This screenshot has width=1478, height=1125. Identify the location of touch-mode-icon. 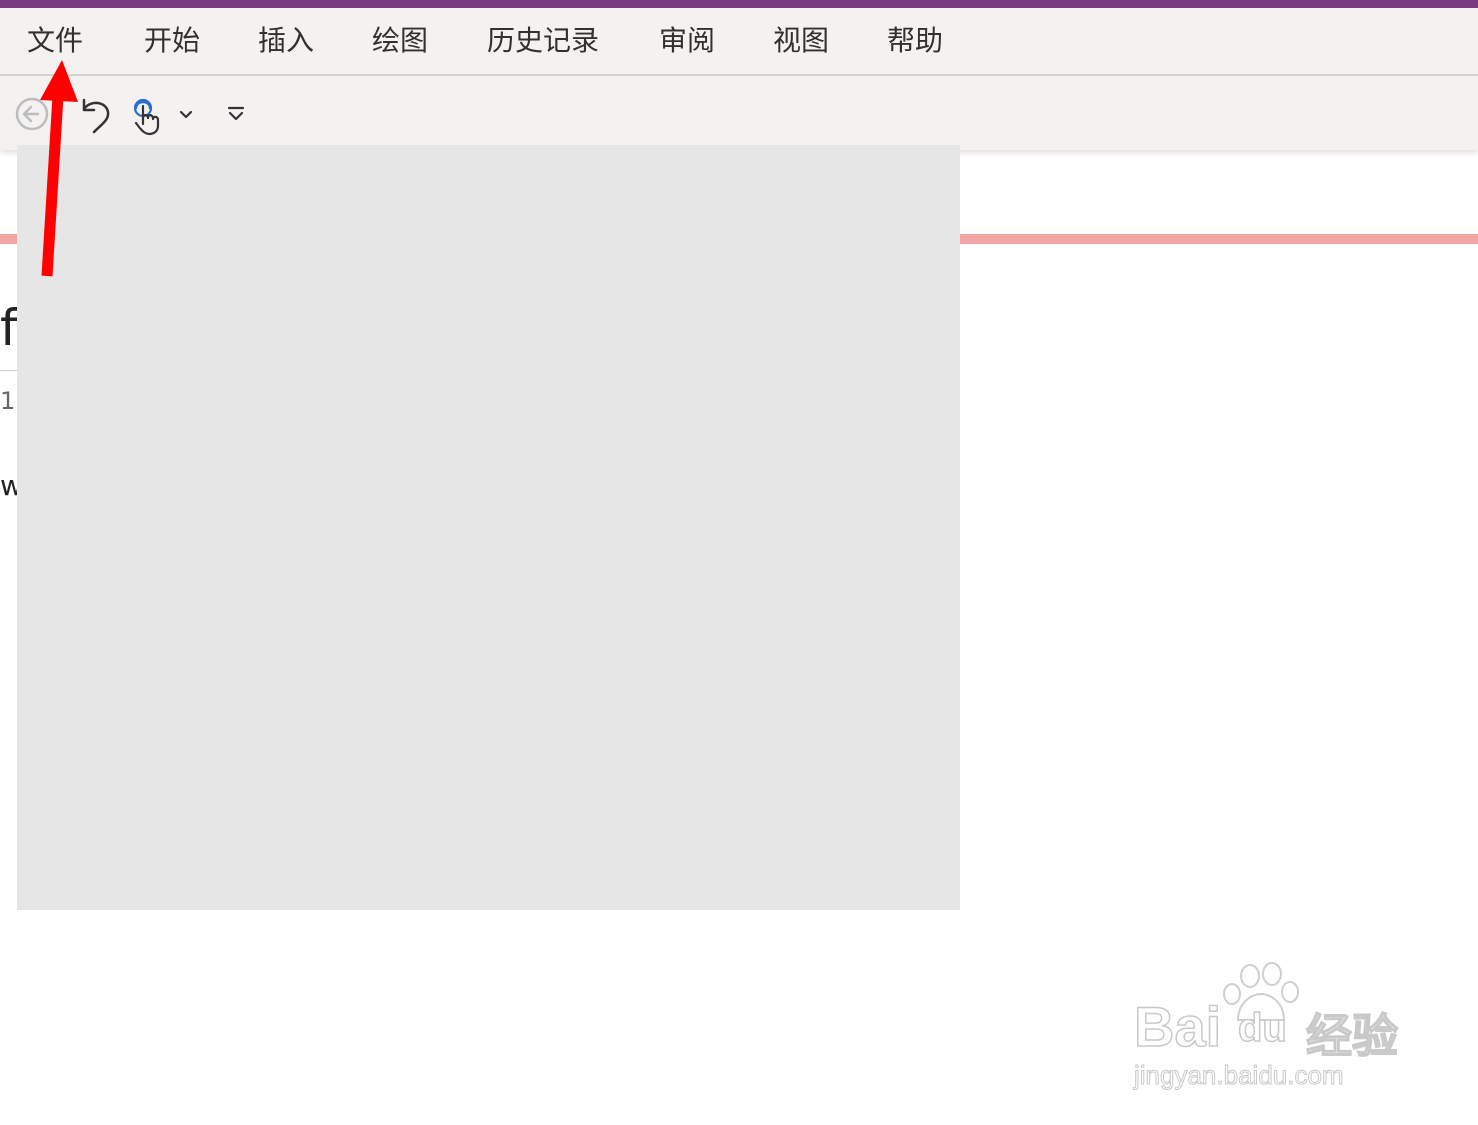
(146, 117).